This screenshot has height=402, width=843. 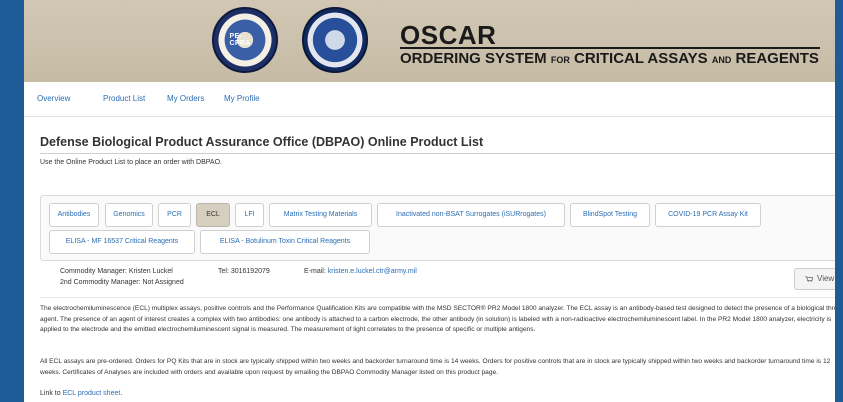 I want to click on tab-matrix-testing-materials: Matrix Testing Materials, so click(x=320, y=215).